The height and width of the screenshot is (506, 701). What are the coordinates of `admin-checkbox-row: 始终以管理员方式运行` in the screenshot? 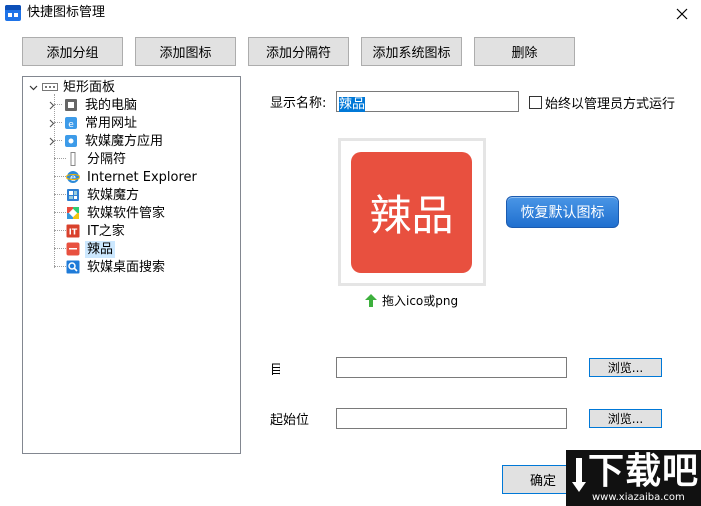 It's located at (608, 102).